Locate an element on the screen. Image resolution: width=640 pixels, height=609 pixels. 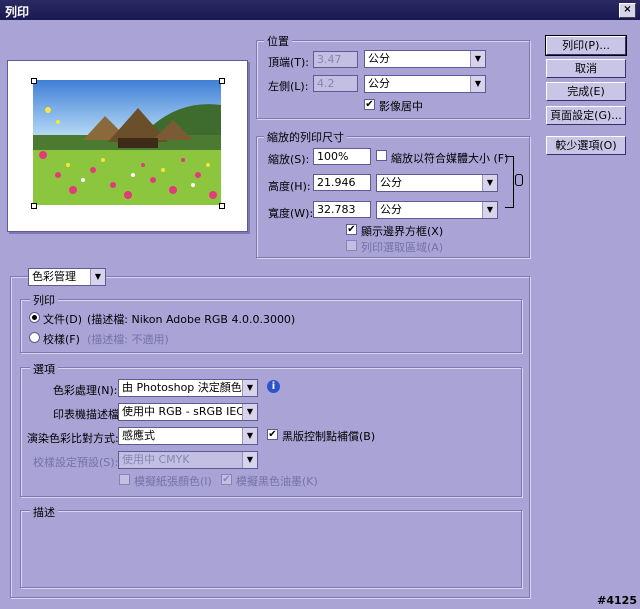
width-input: 32.783 is located at coordinates (342, 209).